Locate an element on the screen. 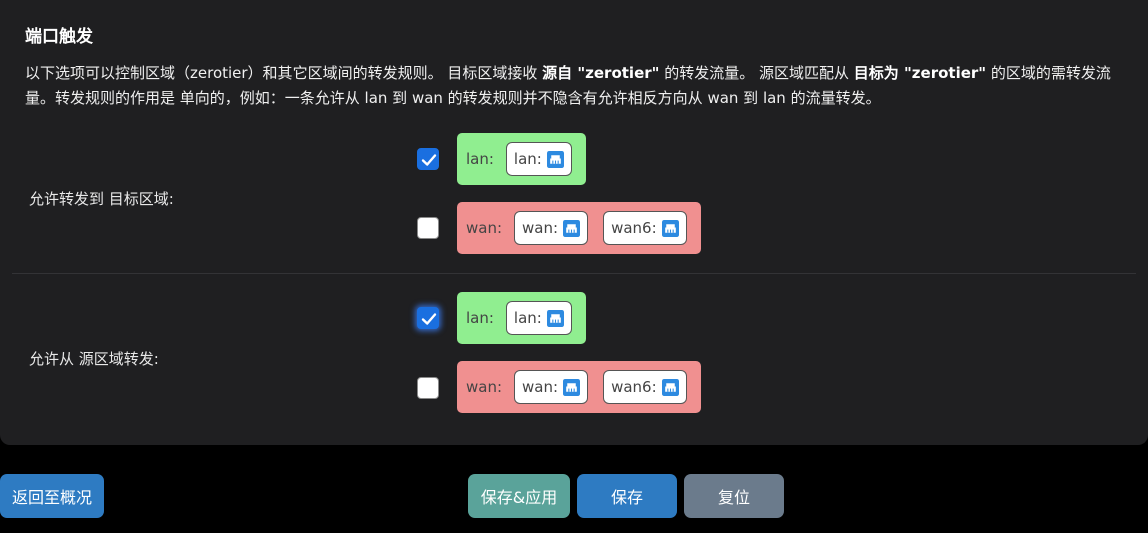 The image size is (1148, 533). forward-to-lan-checkbox is located at coordinates (428, 159).